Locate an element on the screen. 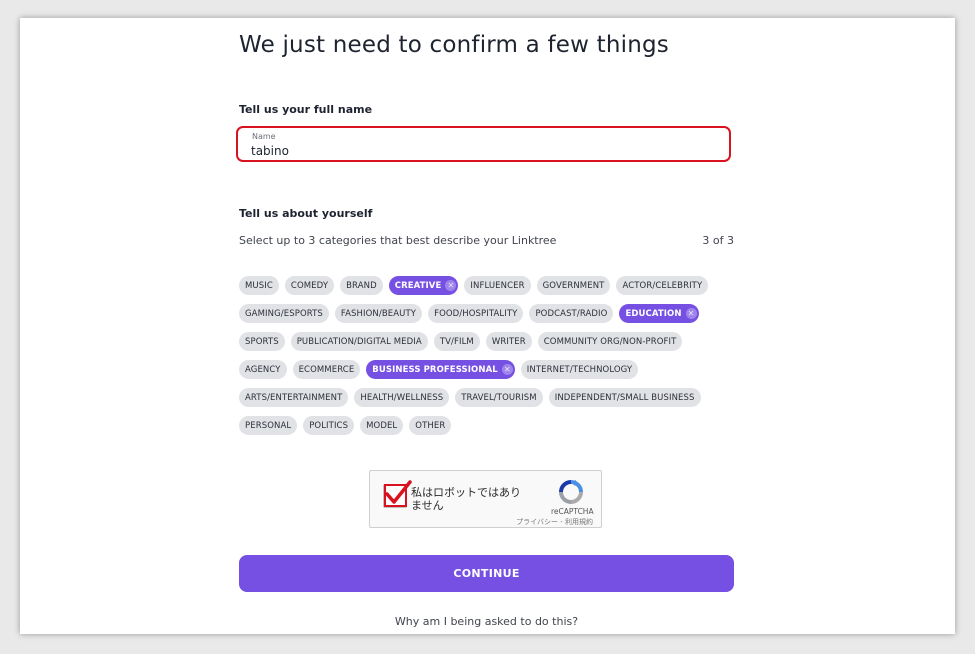 The width and height of the screenshot is (975, 654). category-chip-label: COMEDY is located at coordinates (309, 285).